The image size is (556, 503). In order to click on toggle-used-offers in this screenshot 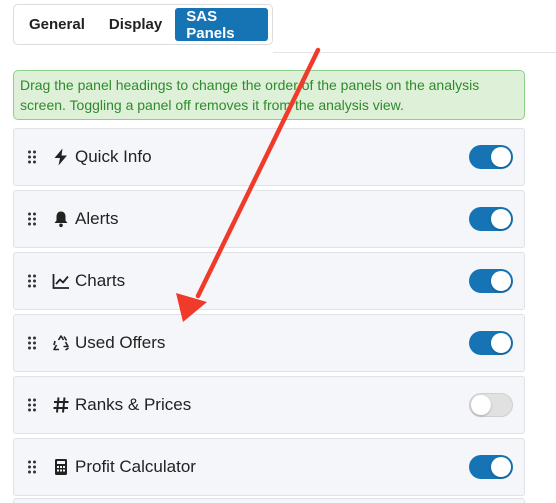, I will do `click(491, 343)`.